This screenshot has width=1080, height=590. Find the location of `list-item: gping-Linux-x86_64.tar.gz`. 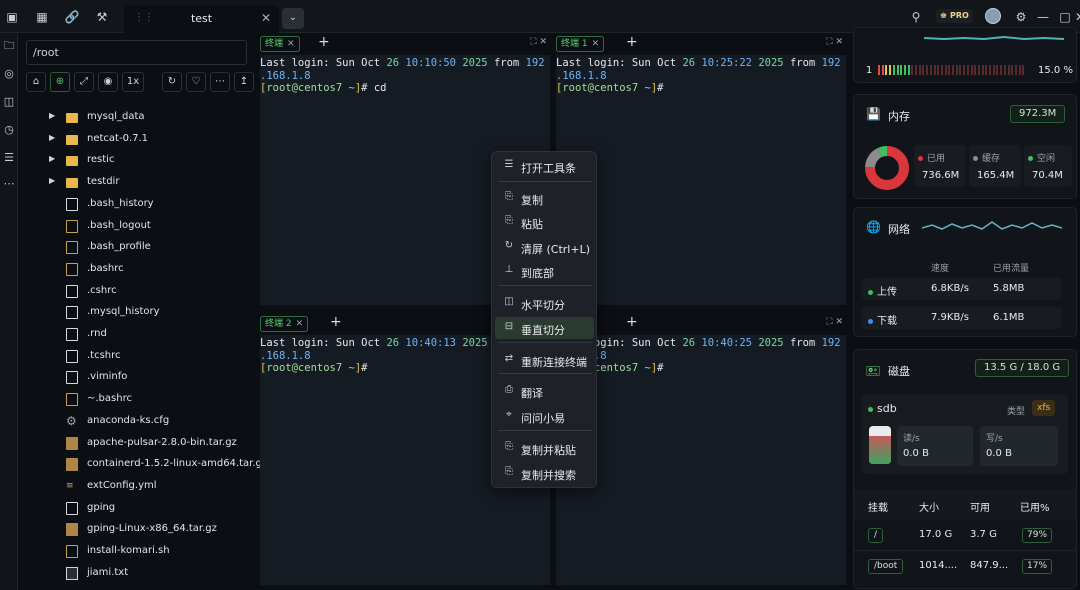

list-item: gping-Linux-x86_64.tar.gz is located at coordinates (136, 529).